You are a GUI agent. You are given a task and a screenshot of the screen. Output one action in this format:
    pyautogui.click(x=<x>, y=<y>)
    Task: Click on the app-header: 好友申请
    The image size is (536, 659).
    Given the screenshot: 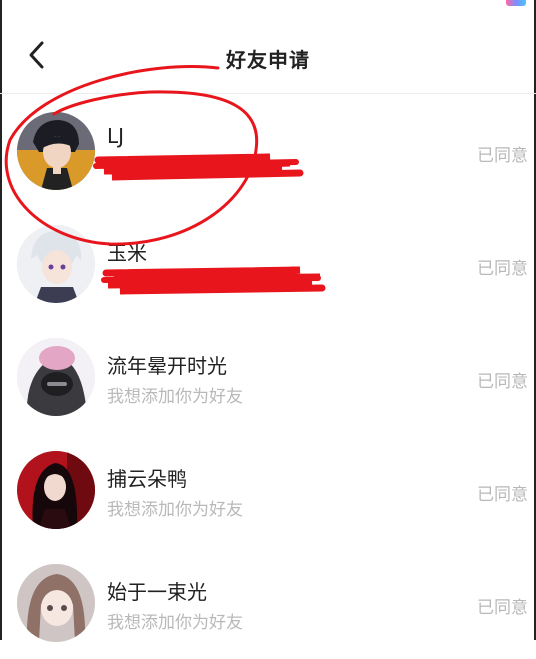 What is the action you would take?
    pyautogui.click(x=268, y=57)
    